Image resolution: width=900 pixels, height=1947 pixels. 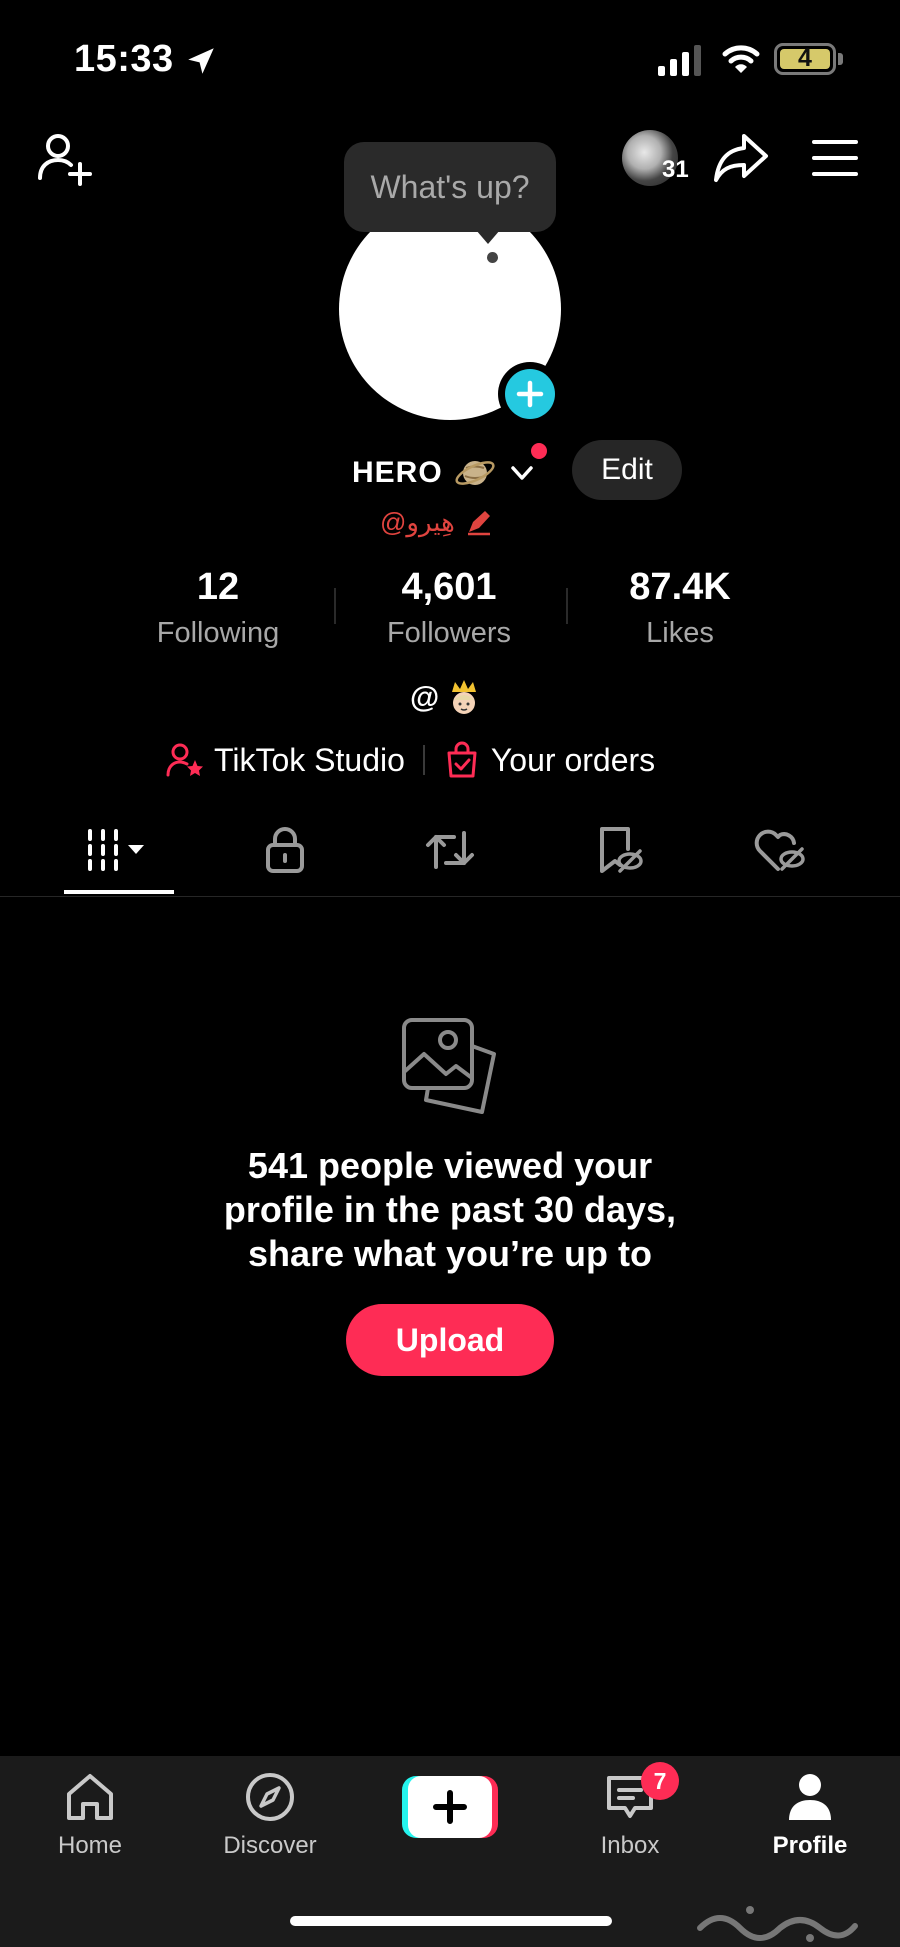 I want to click on compass-icon, so click(x=270, y=1797).